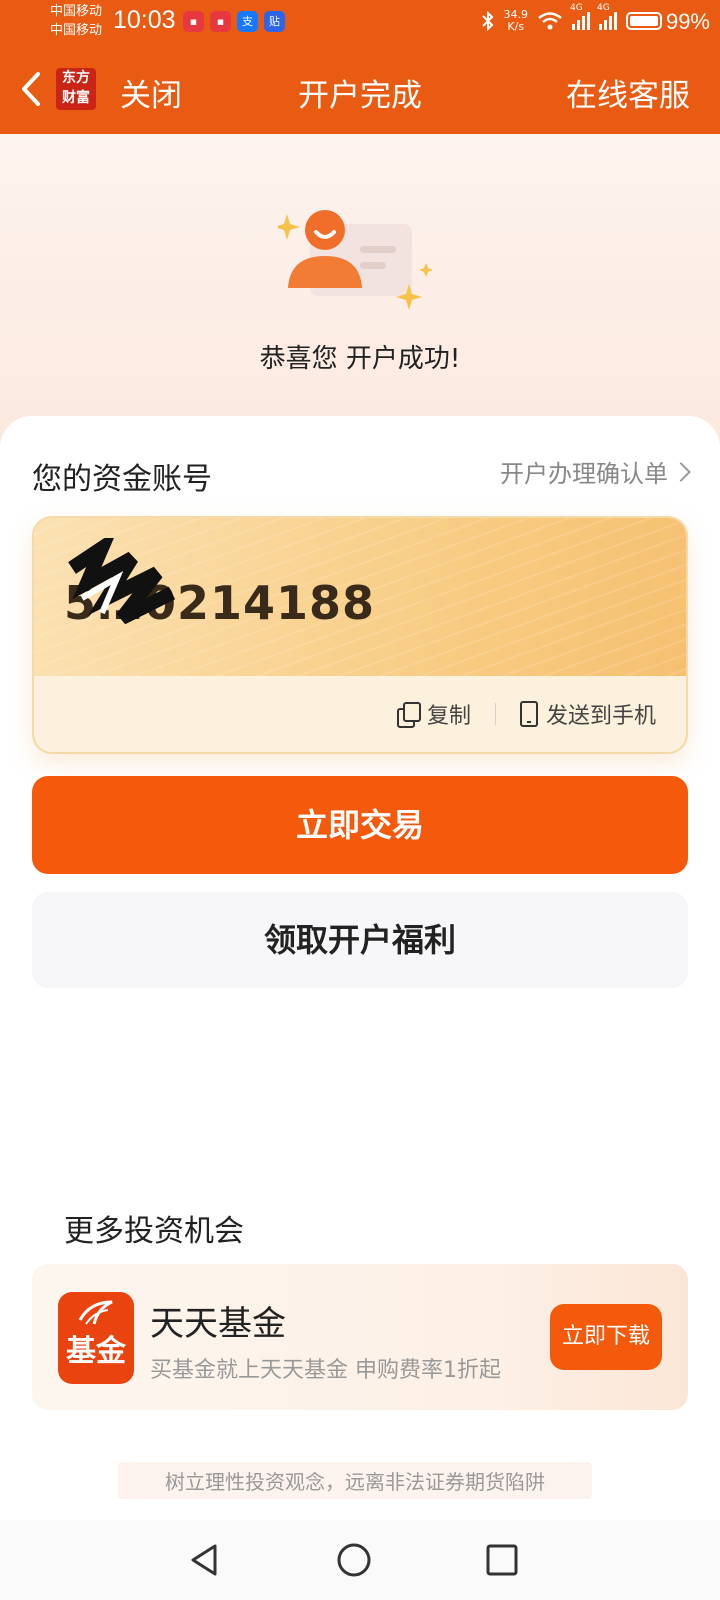  I want to click on signal-2: 4G, so click(607, 16).